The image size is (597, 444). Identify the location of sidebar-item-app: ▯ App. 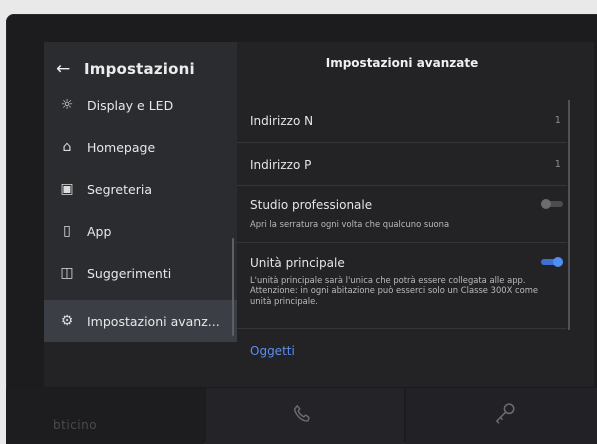
(140, 231).